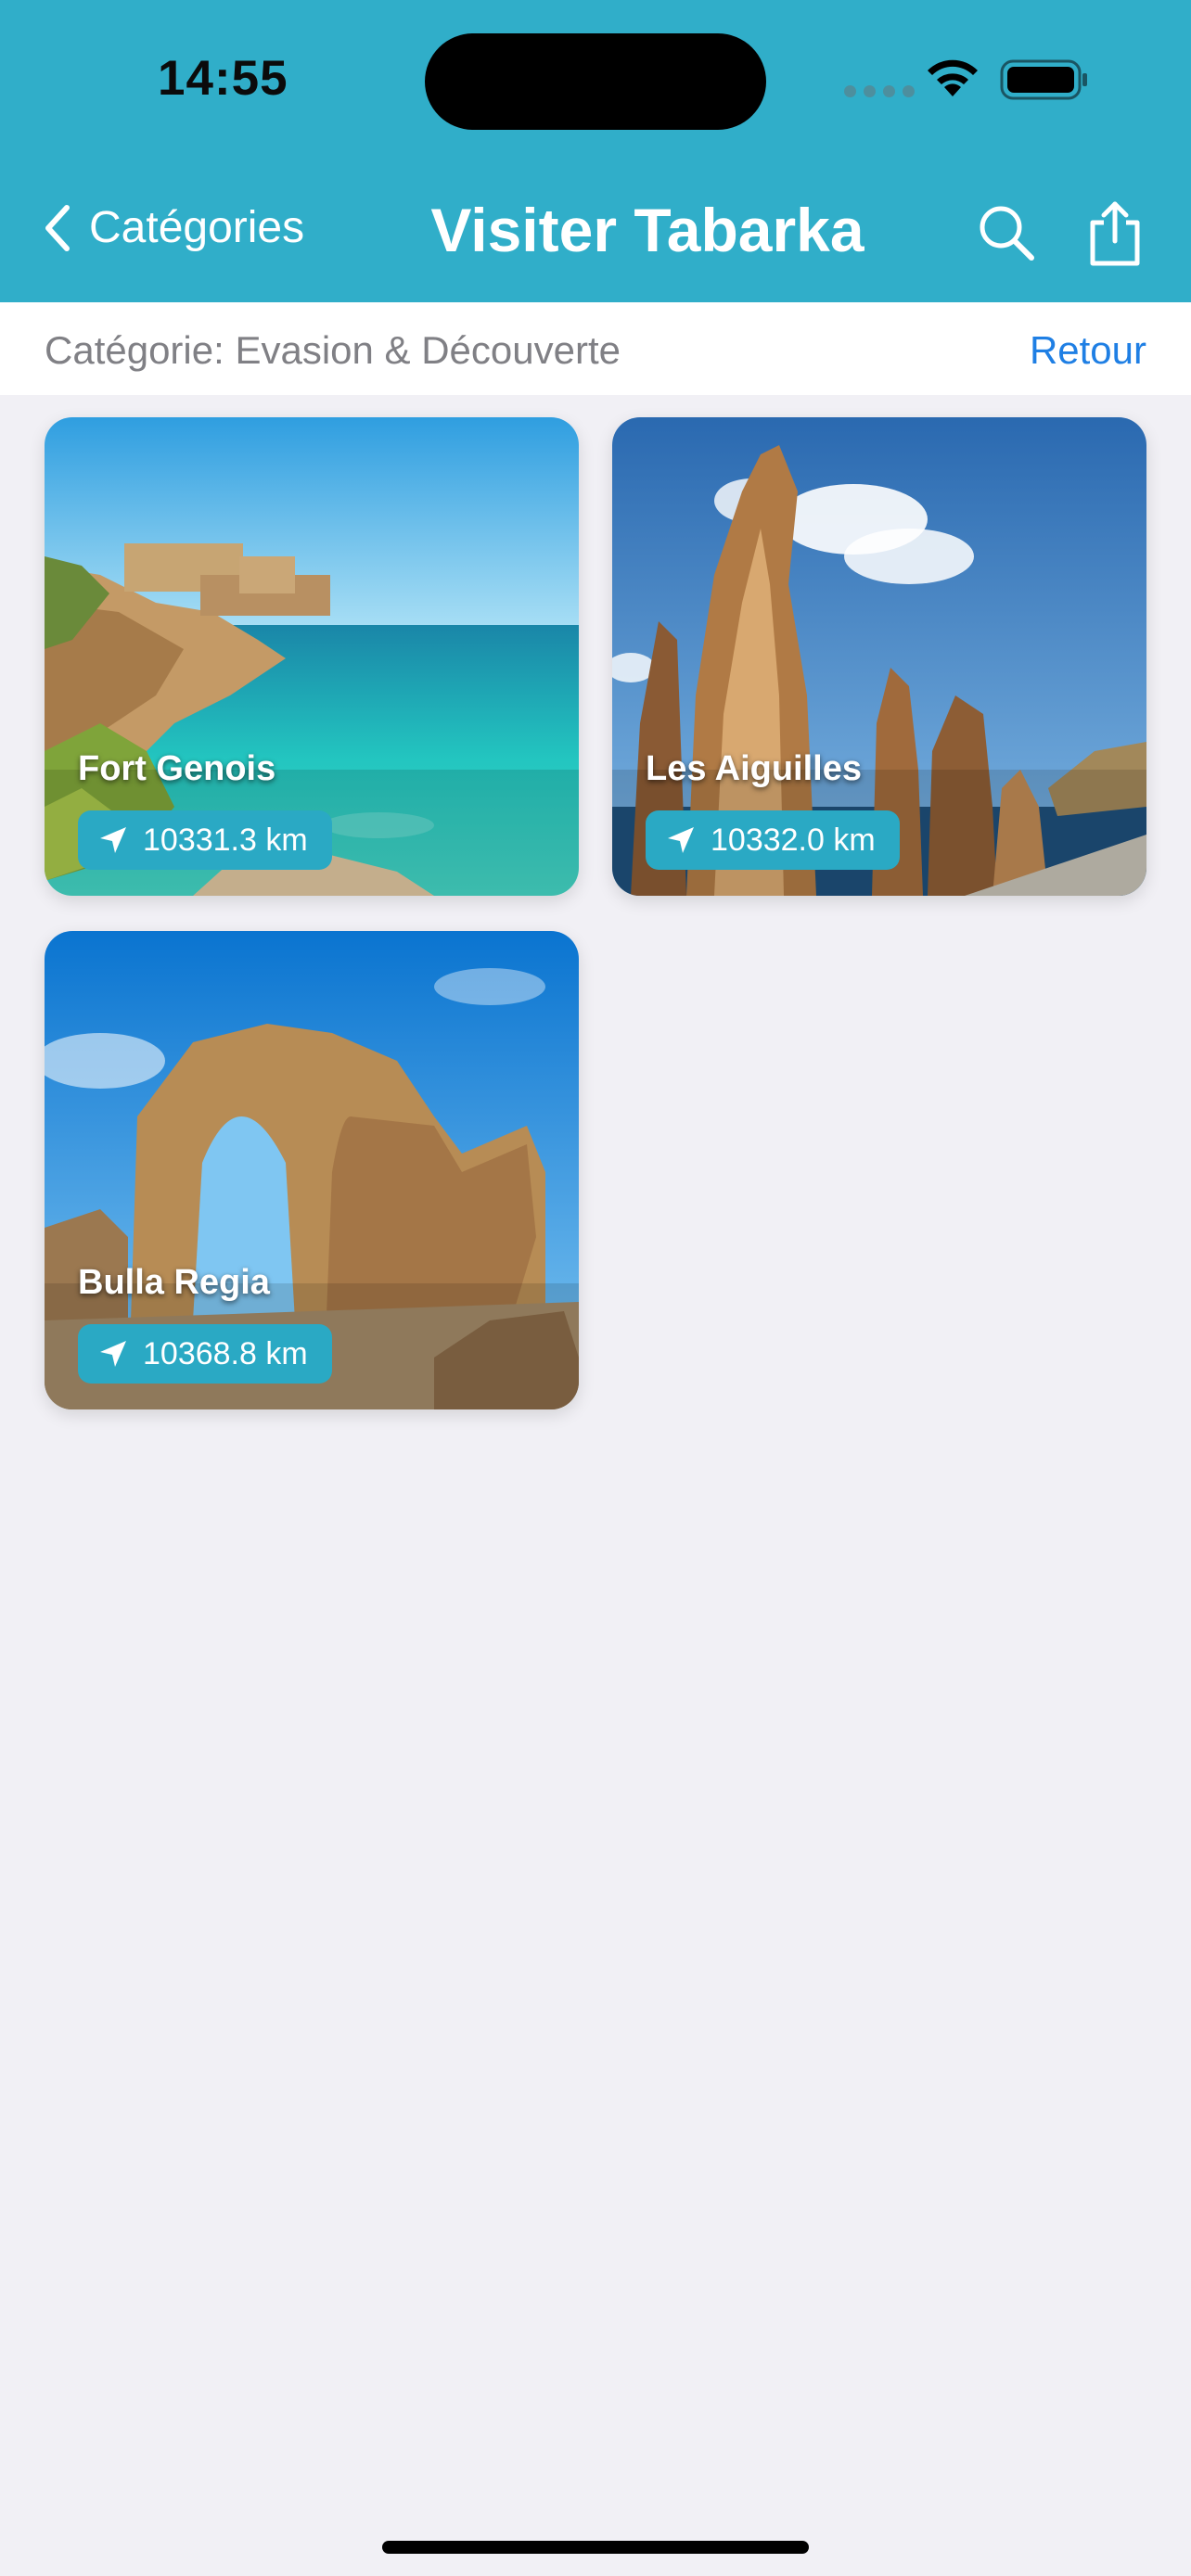  Describe the element at coordinates (1088, 350) in the screenshot. I see `retour-button: Retour` at that location.